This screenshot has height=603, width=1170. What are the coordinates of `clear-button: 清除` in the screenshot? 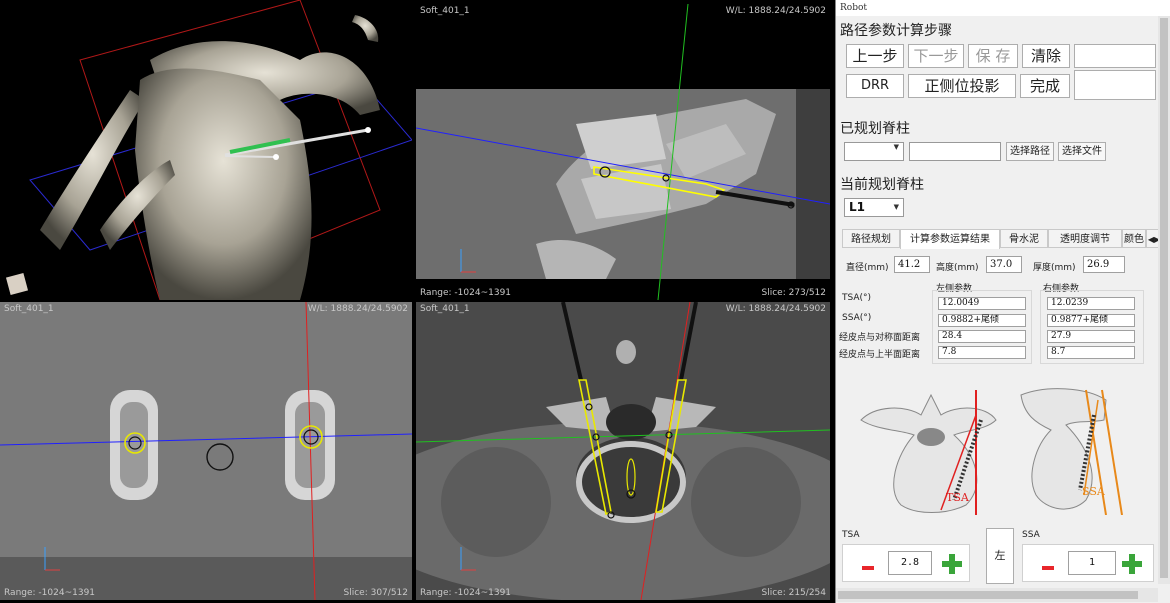 It's located at (1046, 56).